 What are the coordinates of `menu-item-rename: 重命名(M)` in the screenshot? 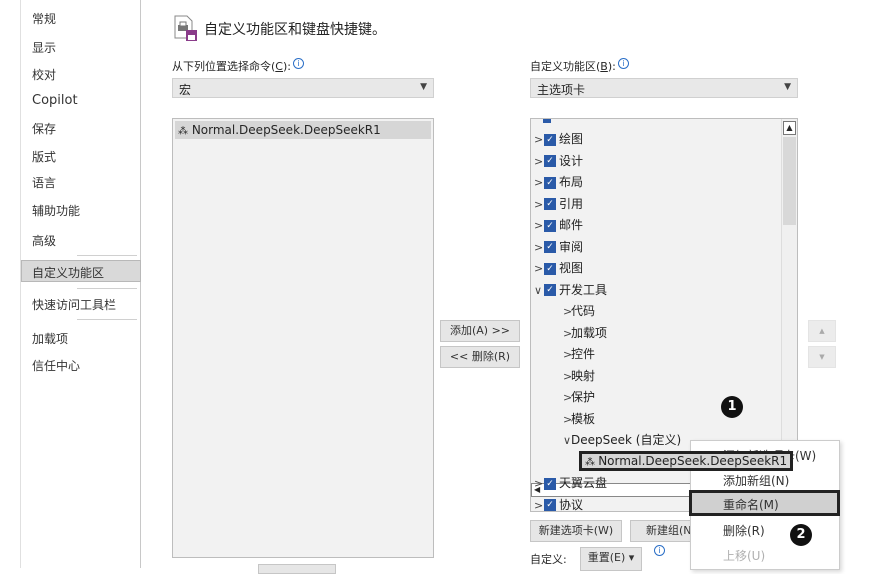 It's located at (751, 504).